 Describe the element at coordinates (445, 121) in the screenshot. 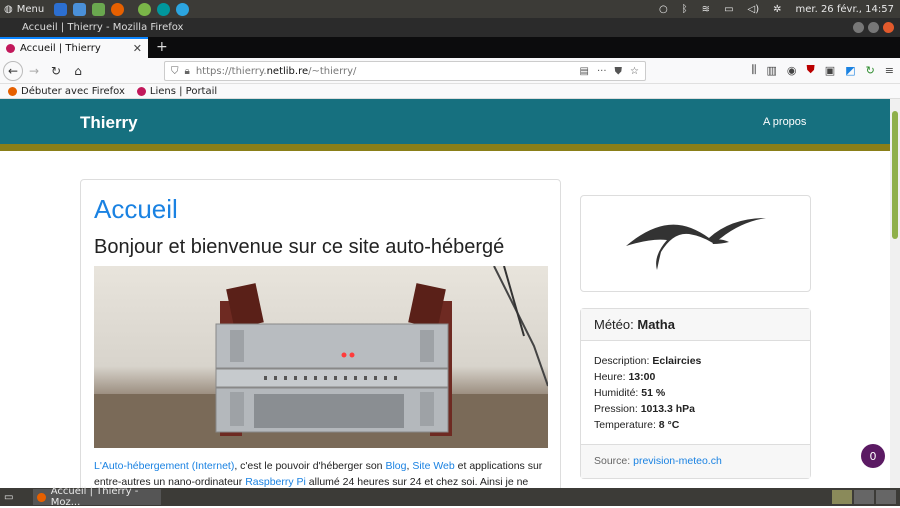

I see `site-header: Thierry A propos` at that location.